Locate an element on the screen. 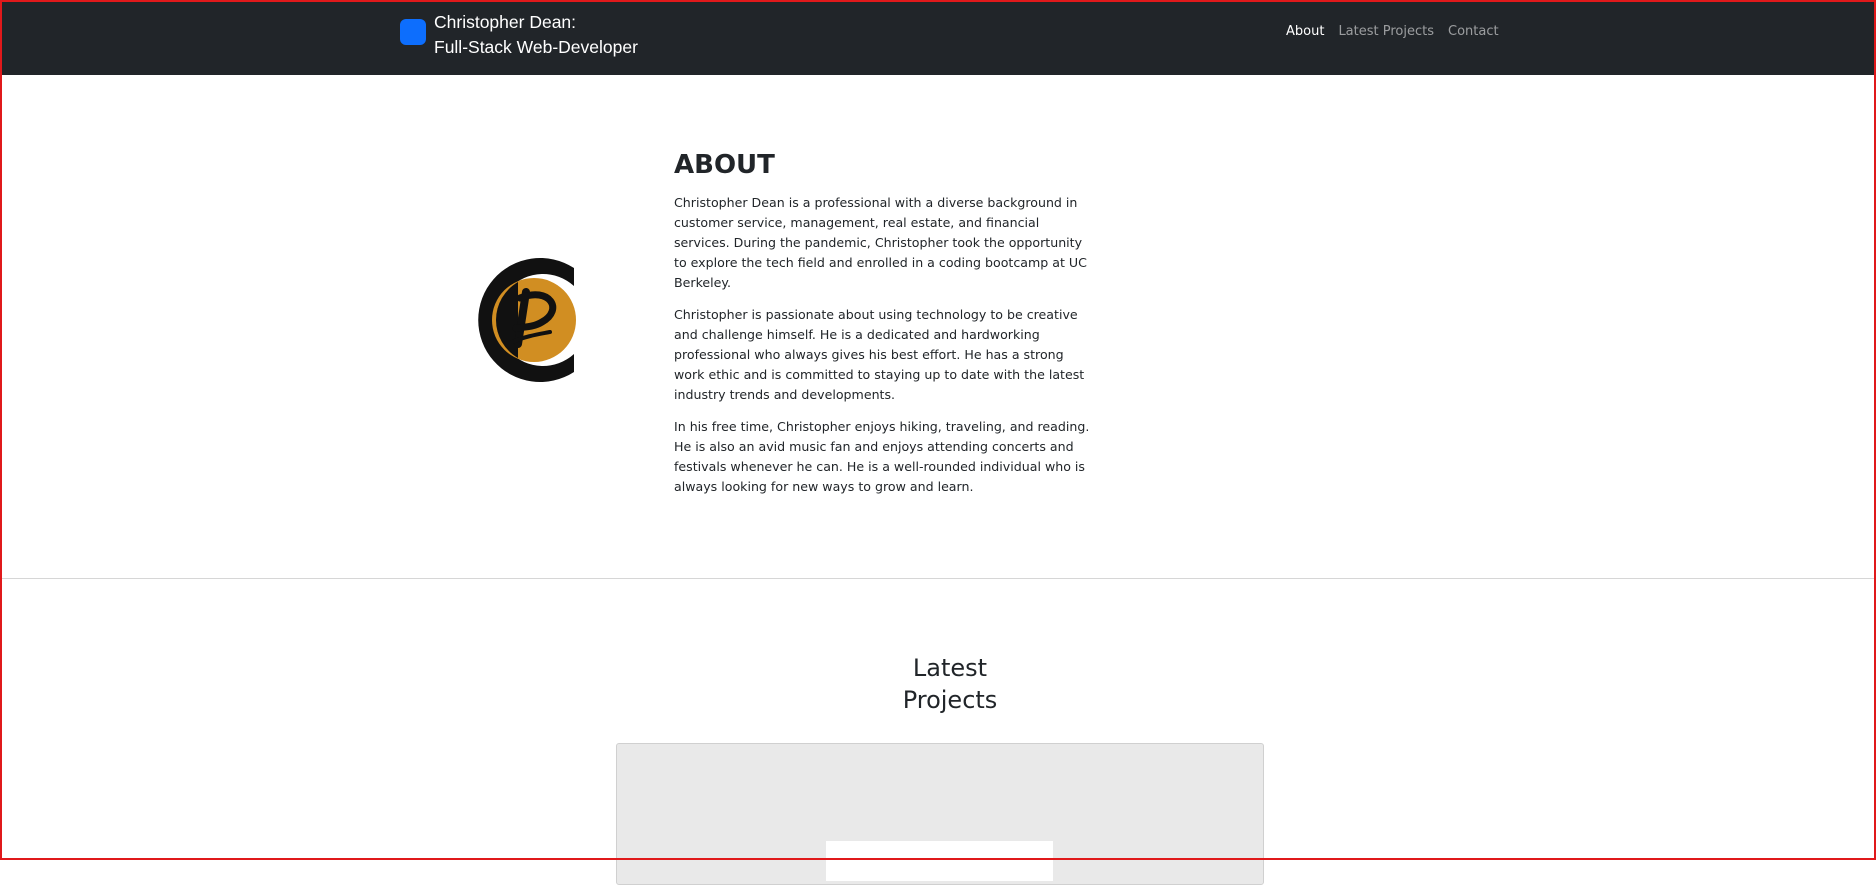  nav-link-latest-projects: Latest Projects is located at coordinates (1386, 32).